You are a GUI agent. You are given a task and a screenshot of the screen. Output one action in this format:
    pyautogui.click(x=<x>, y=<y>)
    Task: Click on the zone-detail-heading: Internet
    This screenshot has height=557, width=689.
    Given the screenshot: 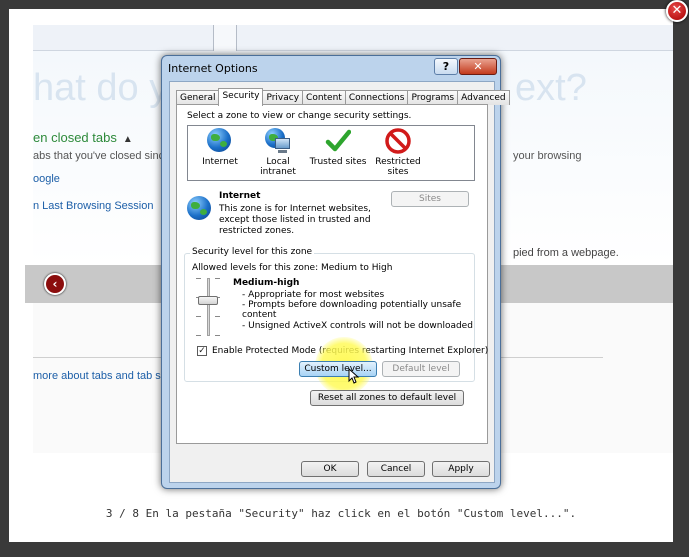 What is the action you would take?
    pyautogui.click(x=240, y=196)
    